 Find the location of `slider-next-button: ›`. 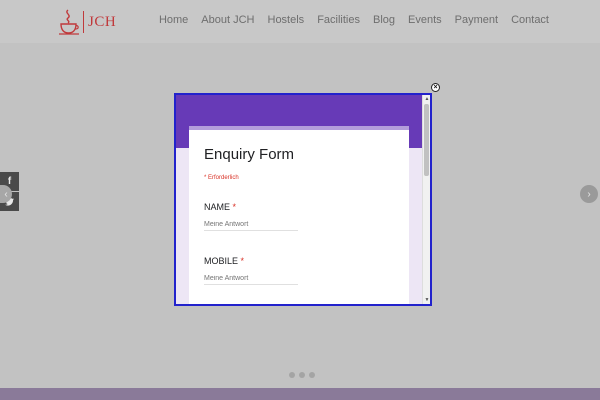

slider-next-button: › is located at coordinates (589, 194).